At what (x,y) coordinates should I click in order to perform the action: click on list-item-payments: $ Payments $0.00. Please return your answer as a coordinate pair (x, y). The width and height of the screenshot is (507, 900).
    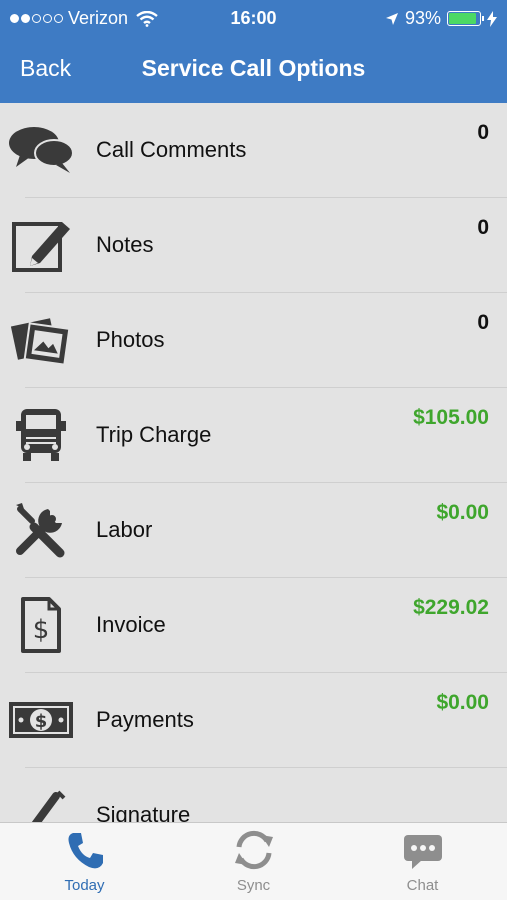
    Looking at the image, I should click on (253, 720).